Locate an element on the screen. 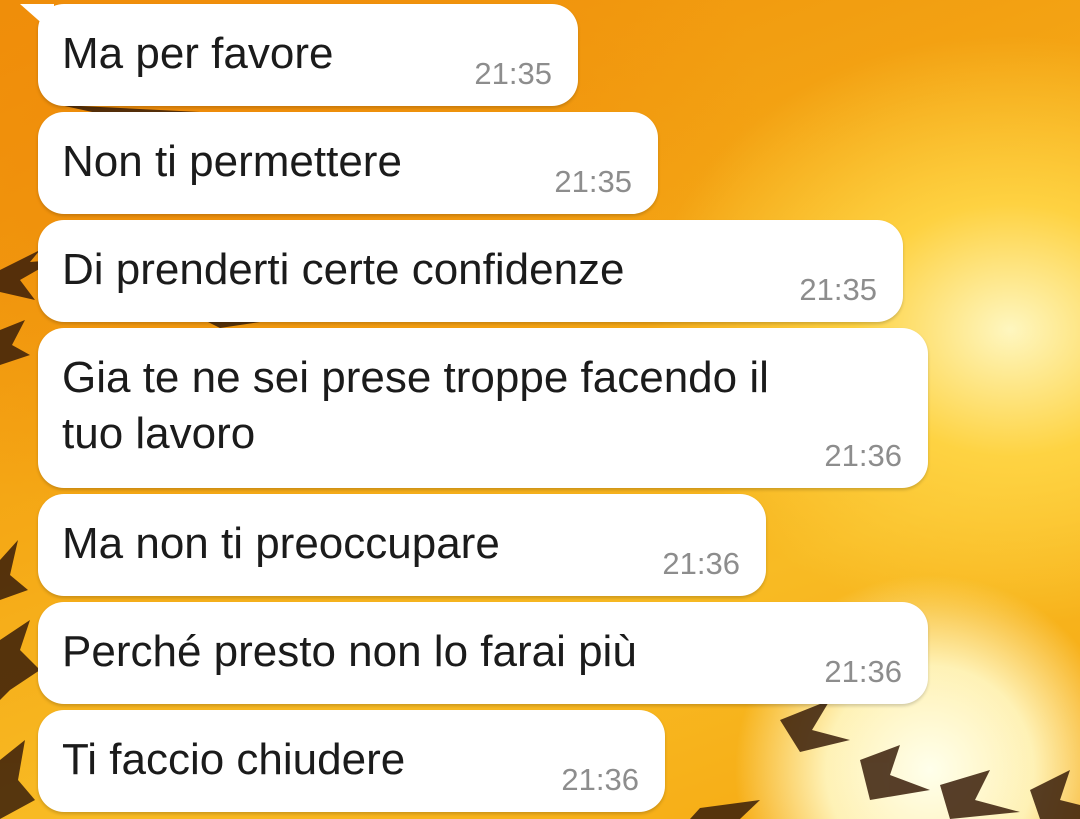  message-bubble: Di prenderti certe confidenze 21:35 is located at coordinates (470, 271).